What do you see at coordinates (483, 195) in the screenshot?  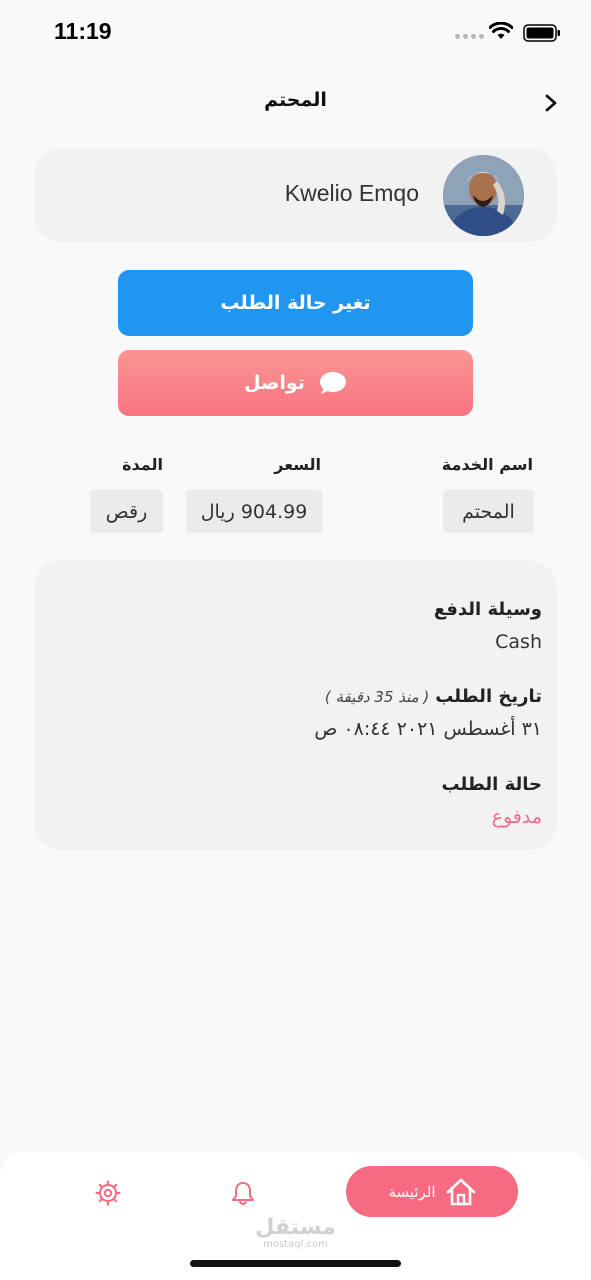 I see `avatar` at bounding box center [483, 195].